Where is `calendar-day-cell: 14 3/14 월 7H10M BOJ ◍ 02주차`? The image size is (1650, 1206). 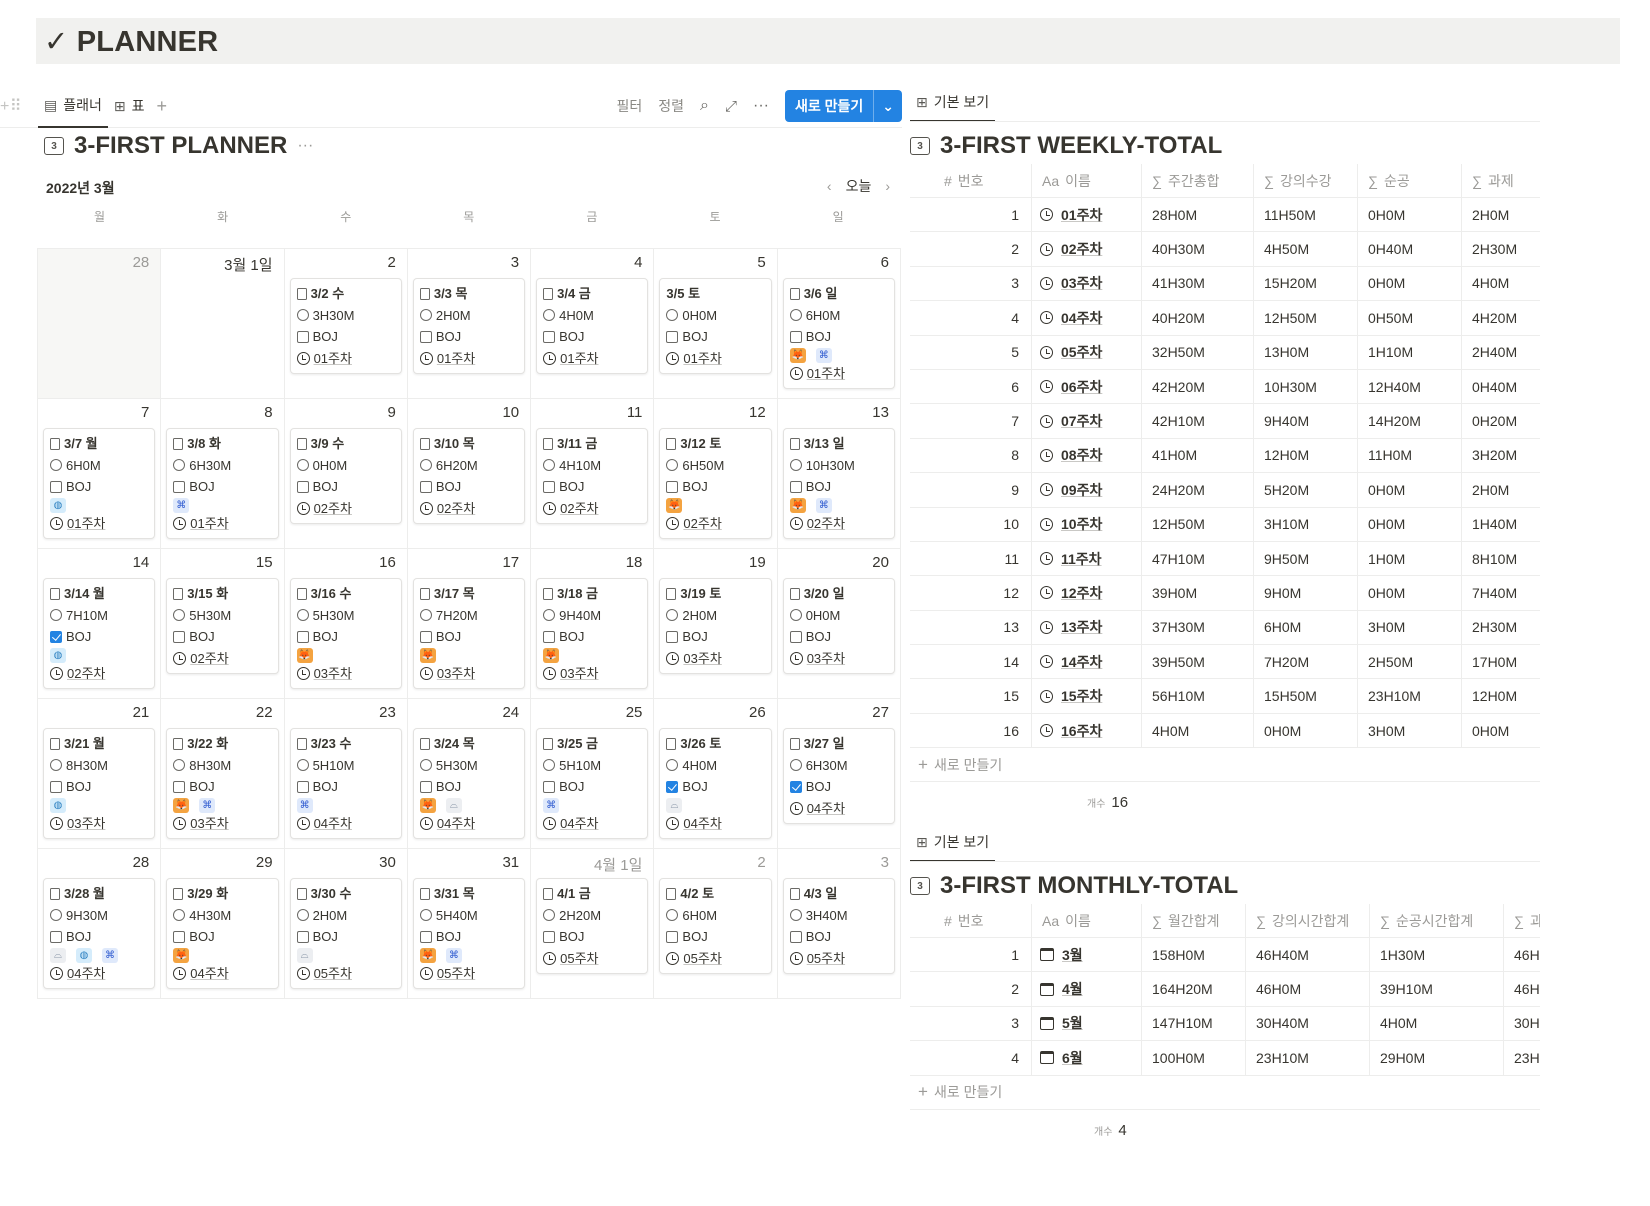
calendar-day-cell: 14 3/14 월 7H10M BOJ ◍ 02주차 is located at coordinates (100, 624).